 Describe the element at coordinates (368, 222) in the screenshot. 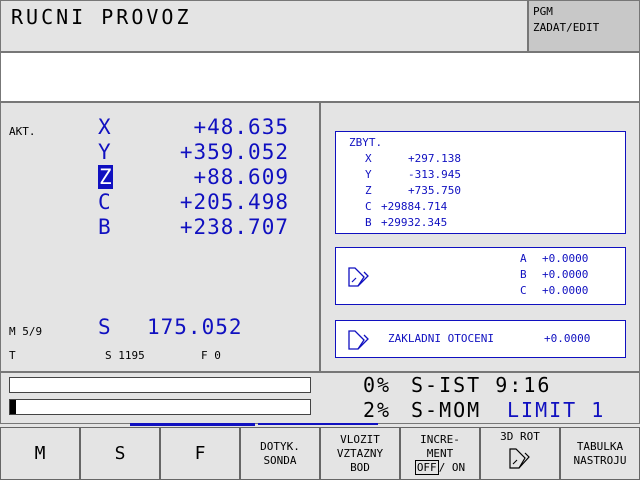

I see `dtg-axis-b: B` at that location.